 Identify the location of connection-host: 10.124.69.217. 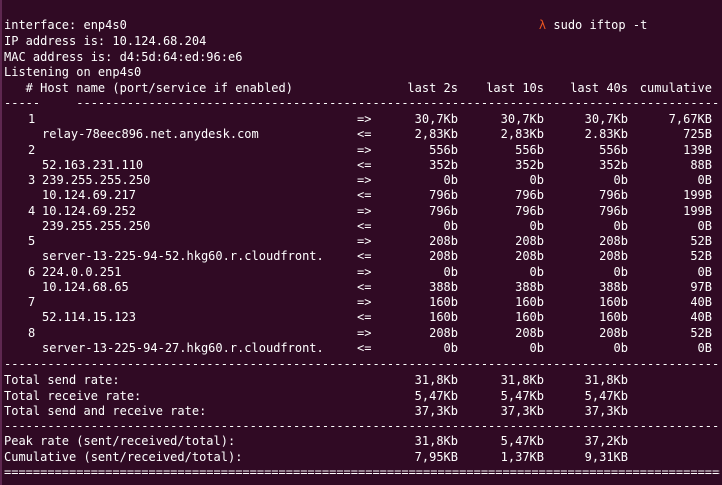
(89, 195).